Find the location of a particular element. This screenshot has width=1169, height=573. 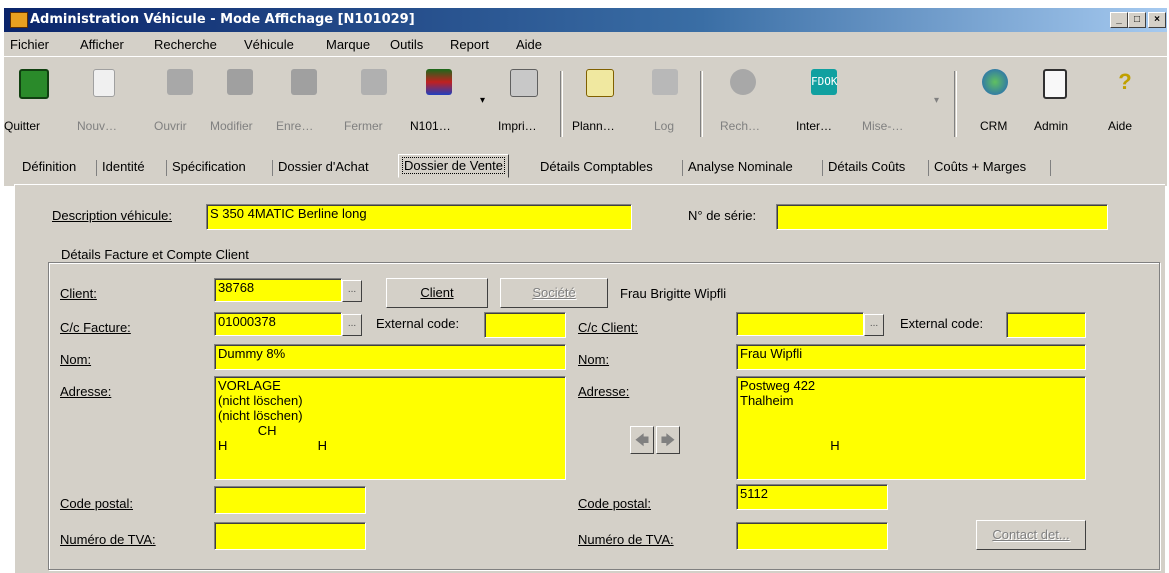

client-button: Client is located at coordinates (437, 293).